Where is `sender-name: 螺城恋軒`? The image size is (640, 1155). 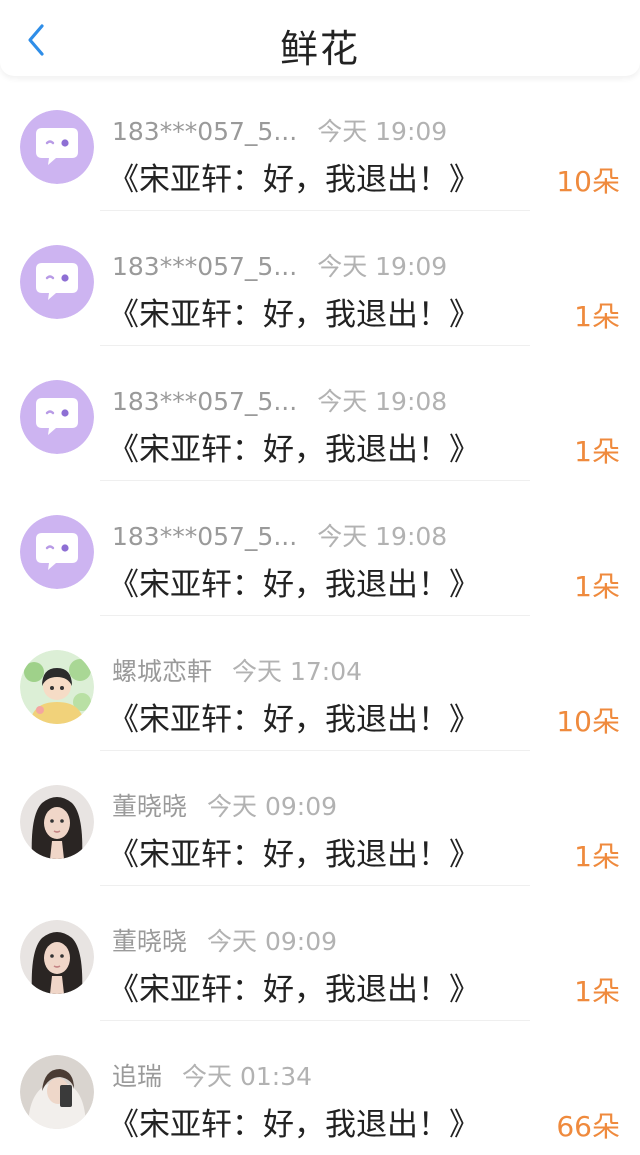
sender-name: 螺城恋軒 is located at coordinates (162, 671).